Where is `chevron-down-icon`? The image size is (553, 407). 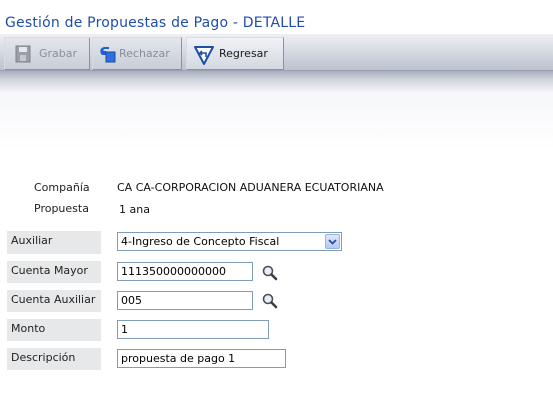
chevron-down-icon is located at coordinates (332, 241).